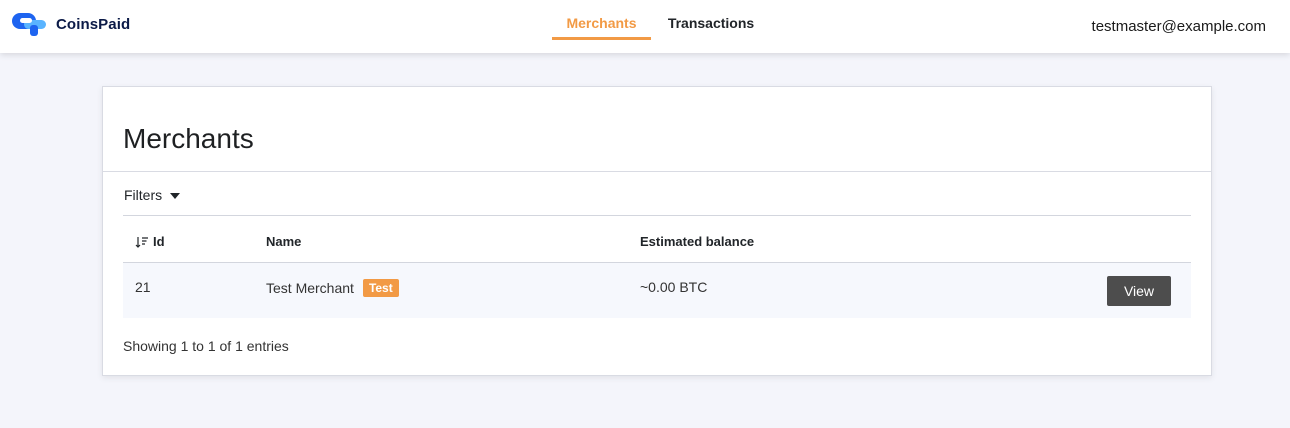  What do you see at coordinates (380, 288) in the screenshot?
I see `test-badge: Test` at bounding box center [380, 288].